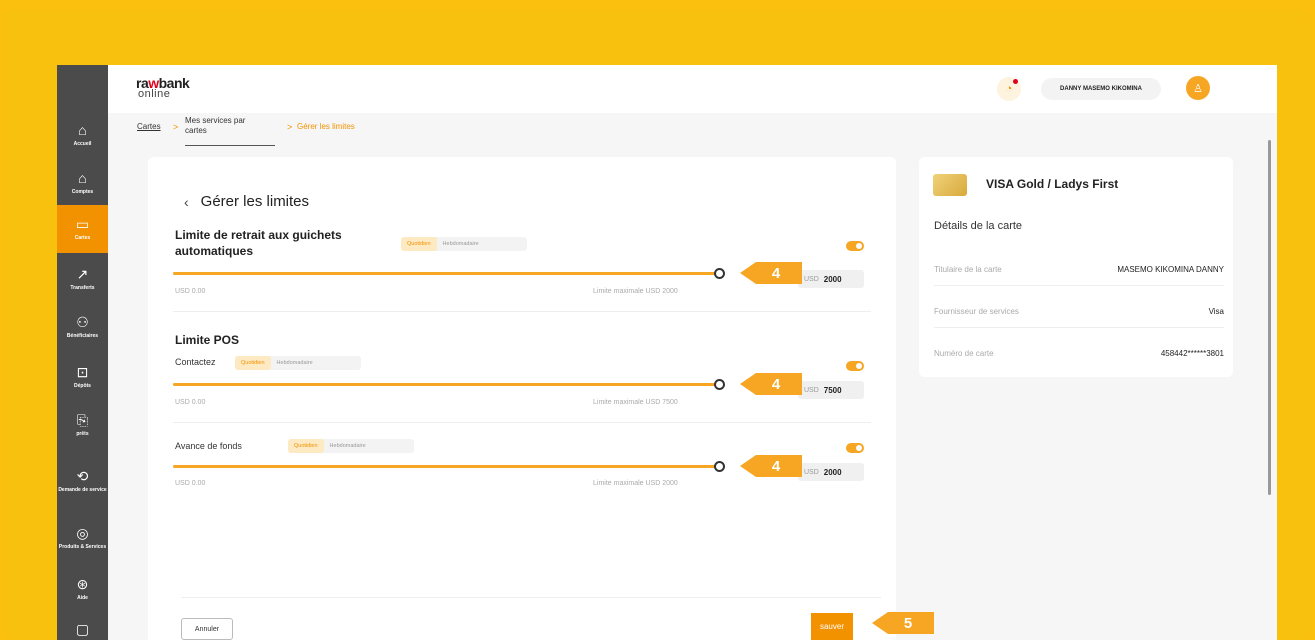  Describe the element at coordinates (82, 178) in the screenshot. I see `bank-icon: ⌂` at that location.